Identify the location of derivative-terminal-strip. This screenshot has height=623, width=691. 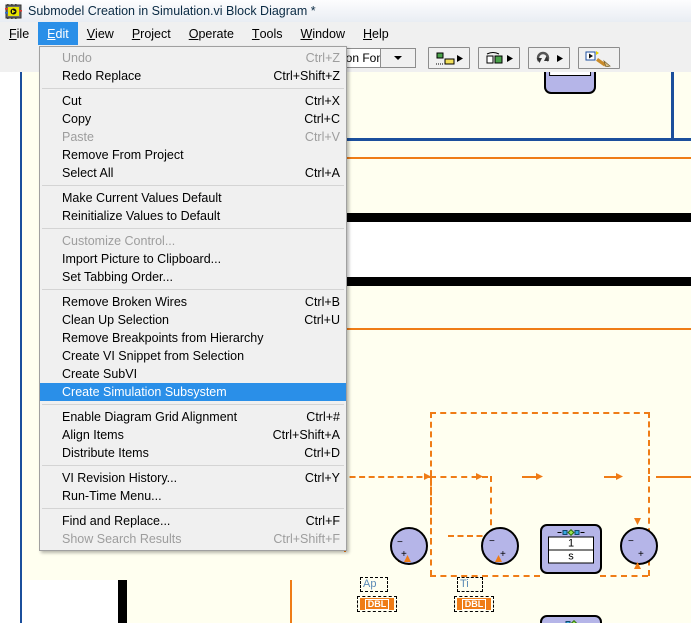
(571, 621).